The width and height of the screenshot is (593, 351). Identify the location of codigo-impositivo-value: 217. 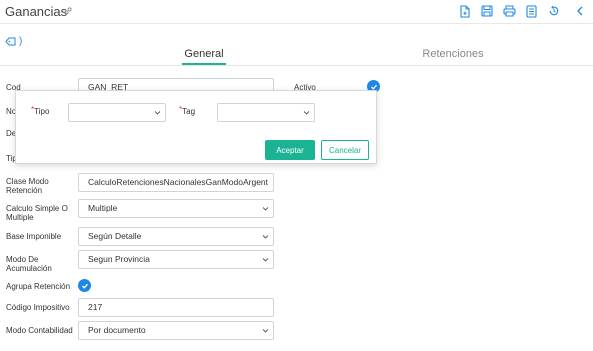
(95, 307).